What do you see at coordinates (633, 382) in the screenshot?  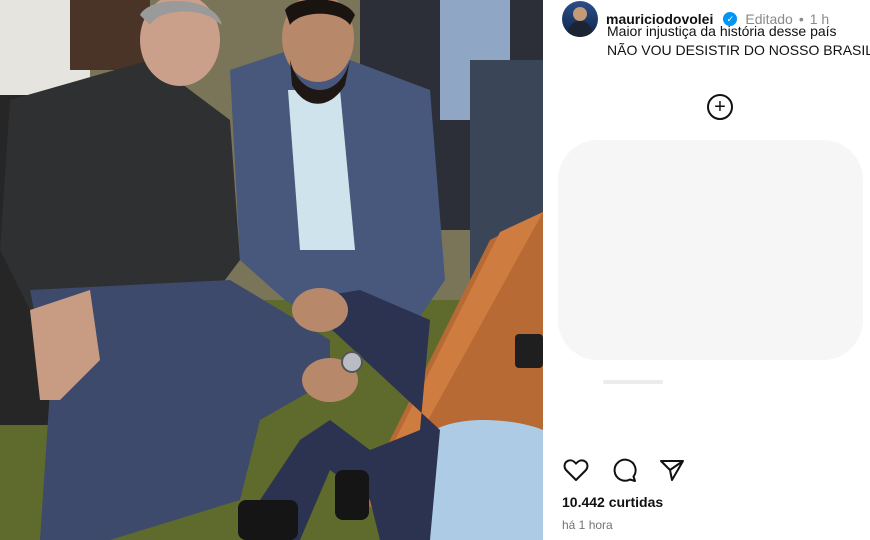 I see `comments-area-placeholder-line` at bounding box center [633, 382].